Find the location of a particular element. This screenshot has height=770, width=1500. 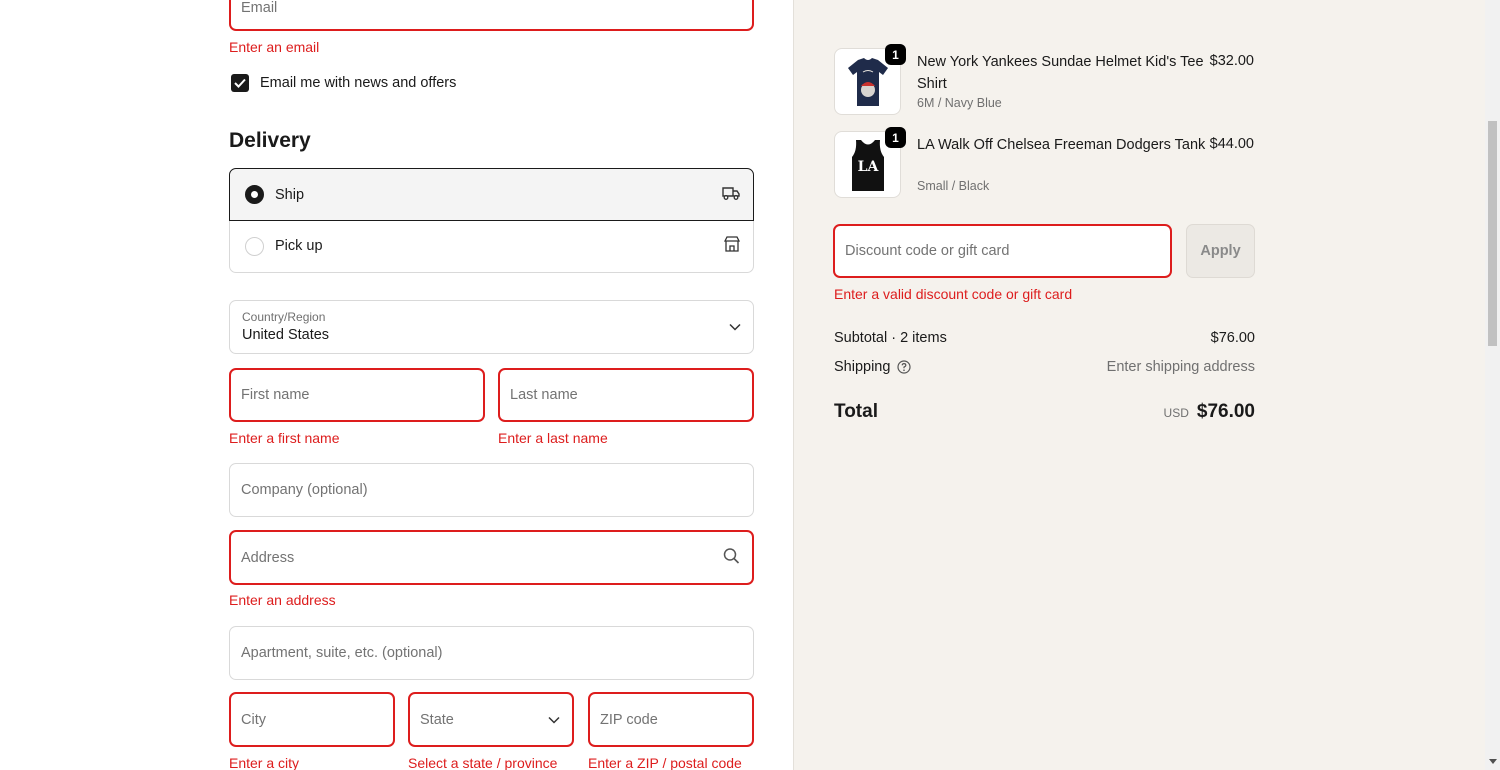

newsletter-checkbox is located at coordinates (240, 83).